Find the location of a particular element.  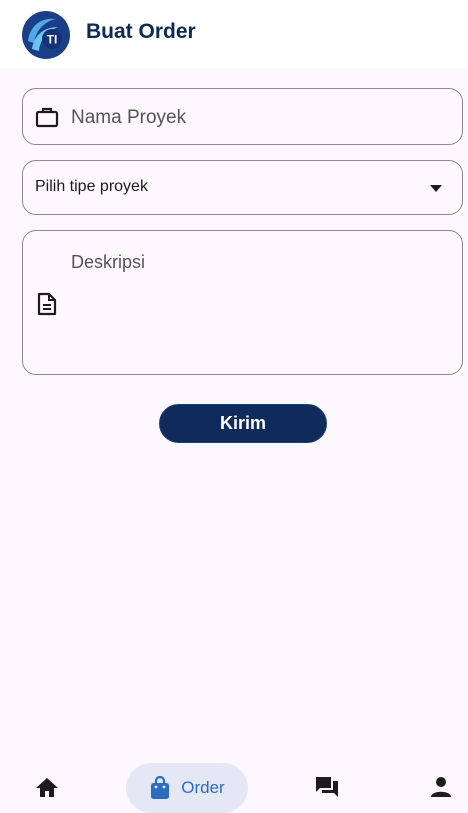

bottom-navigation: Order is located at coordinates (234, 786).